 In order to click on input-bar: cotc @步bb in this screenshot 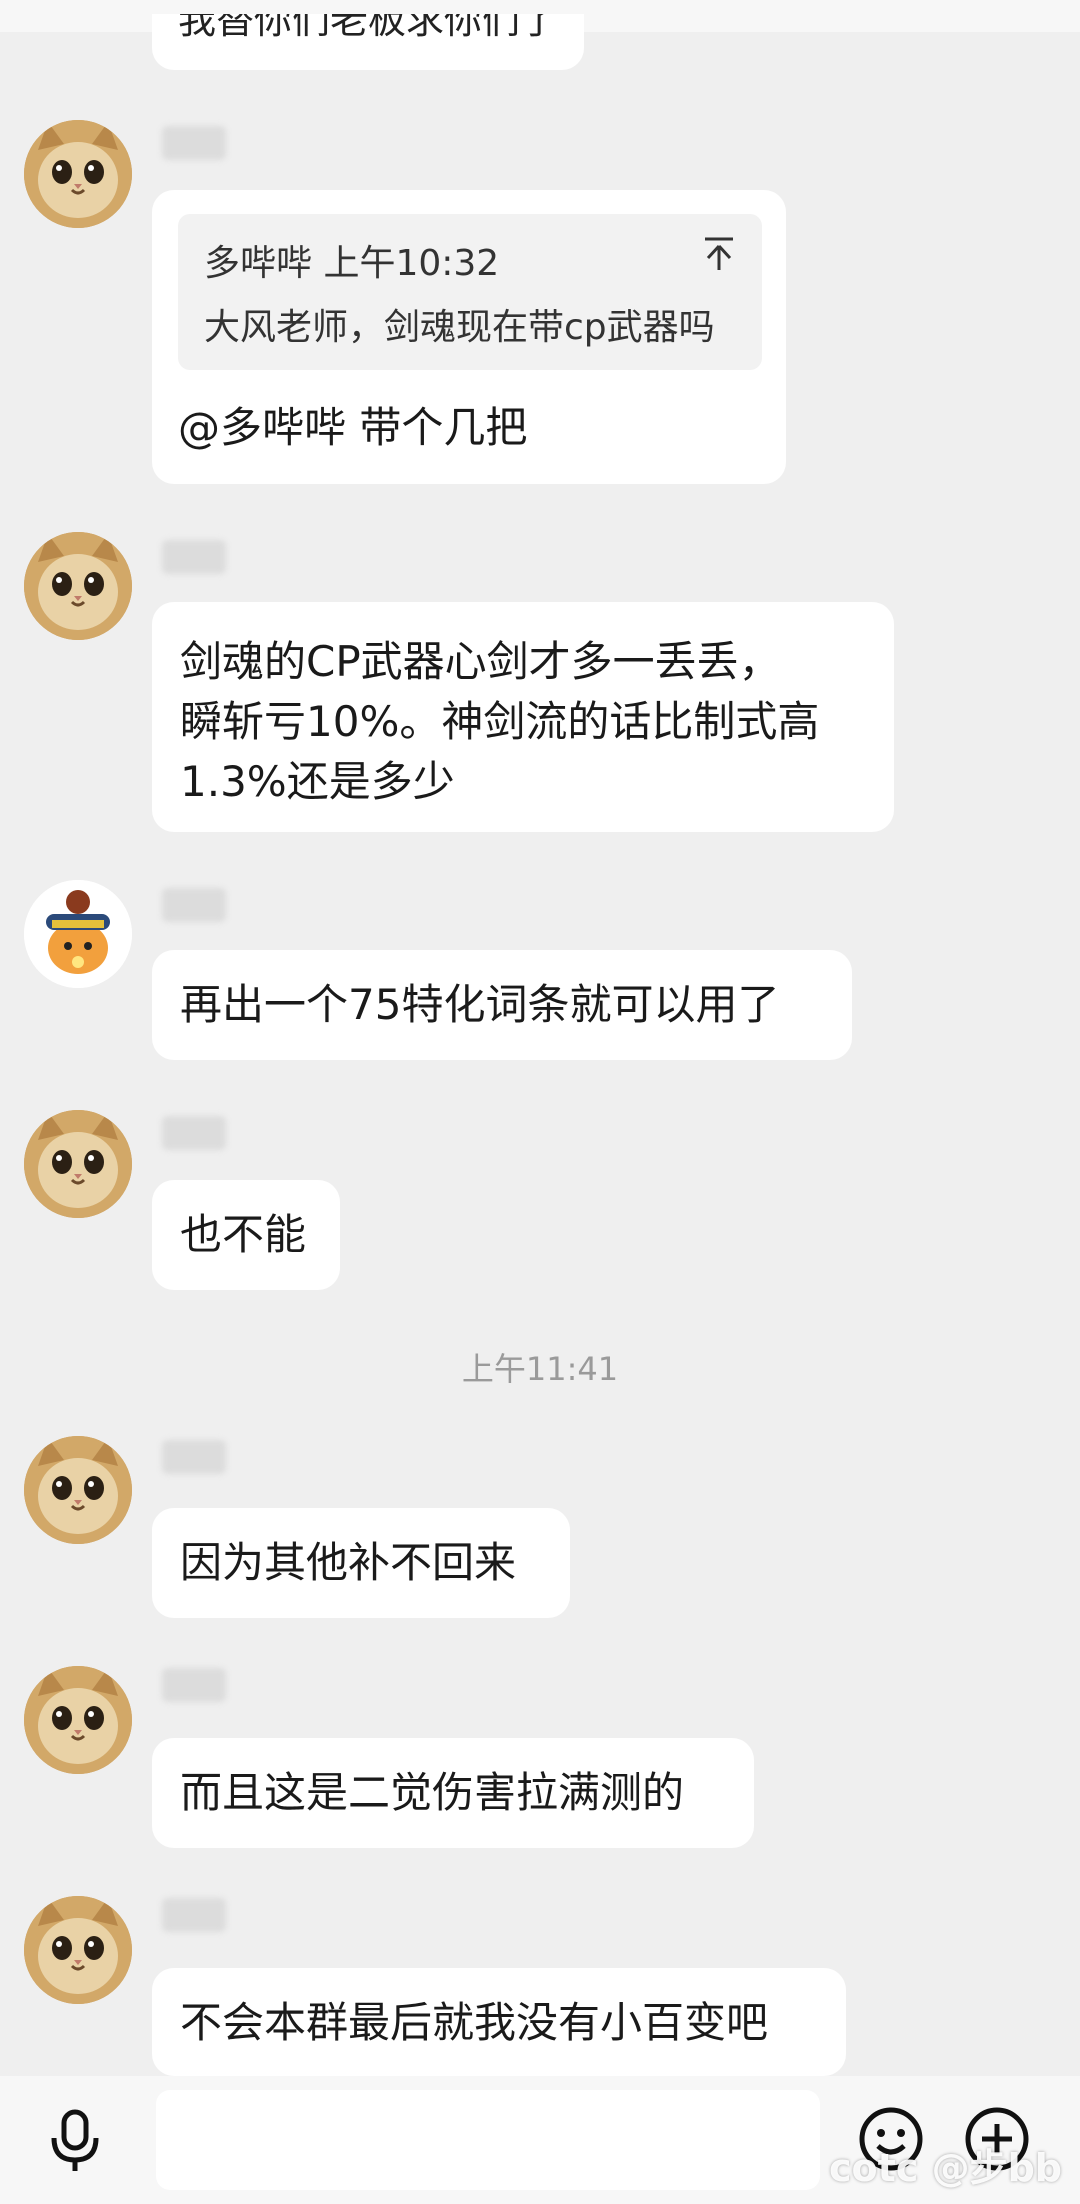, I will do `click(540, 2140)`.